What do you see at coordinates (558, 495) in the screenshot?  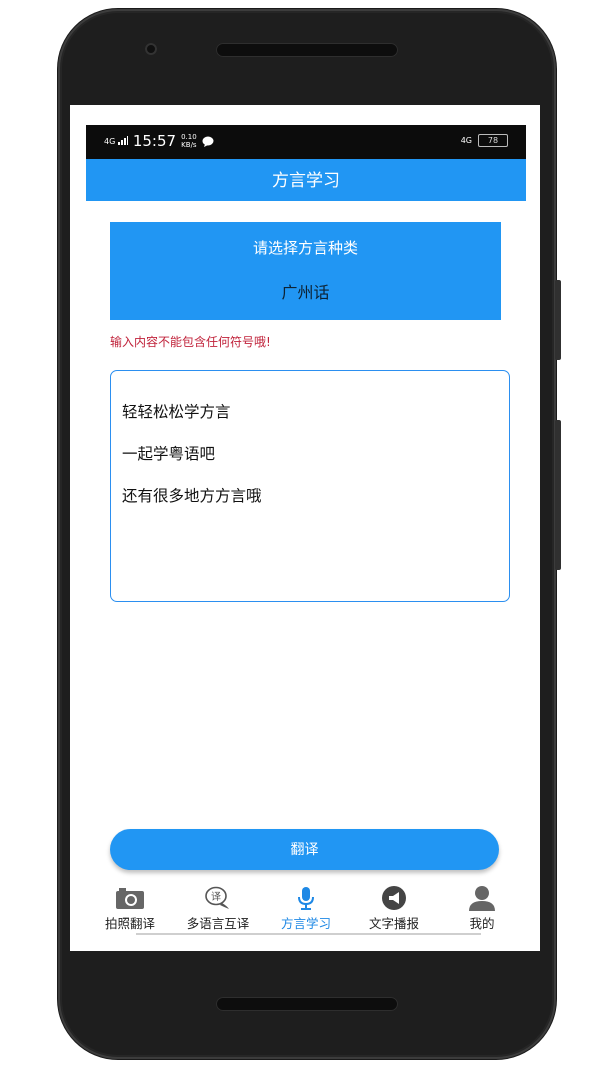 I see `volume-button` at bounding box center [558, 495].